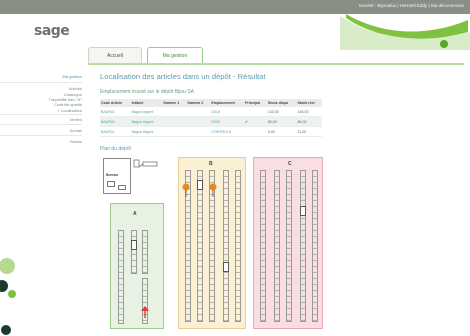 Image resolution: width=470 pixels, height=336 pixels. I want to click on col-principal: Principal, so click(255, 103).